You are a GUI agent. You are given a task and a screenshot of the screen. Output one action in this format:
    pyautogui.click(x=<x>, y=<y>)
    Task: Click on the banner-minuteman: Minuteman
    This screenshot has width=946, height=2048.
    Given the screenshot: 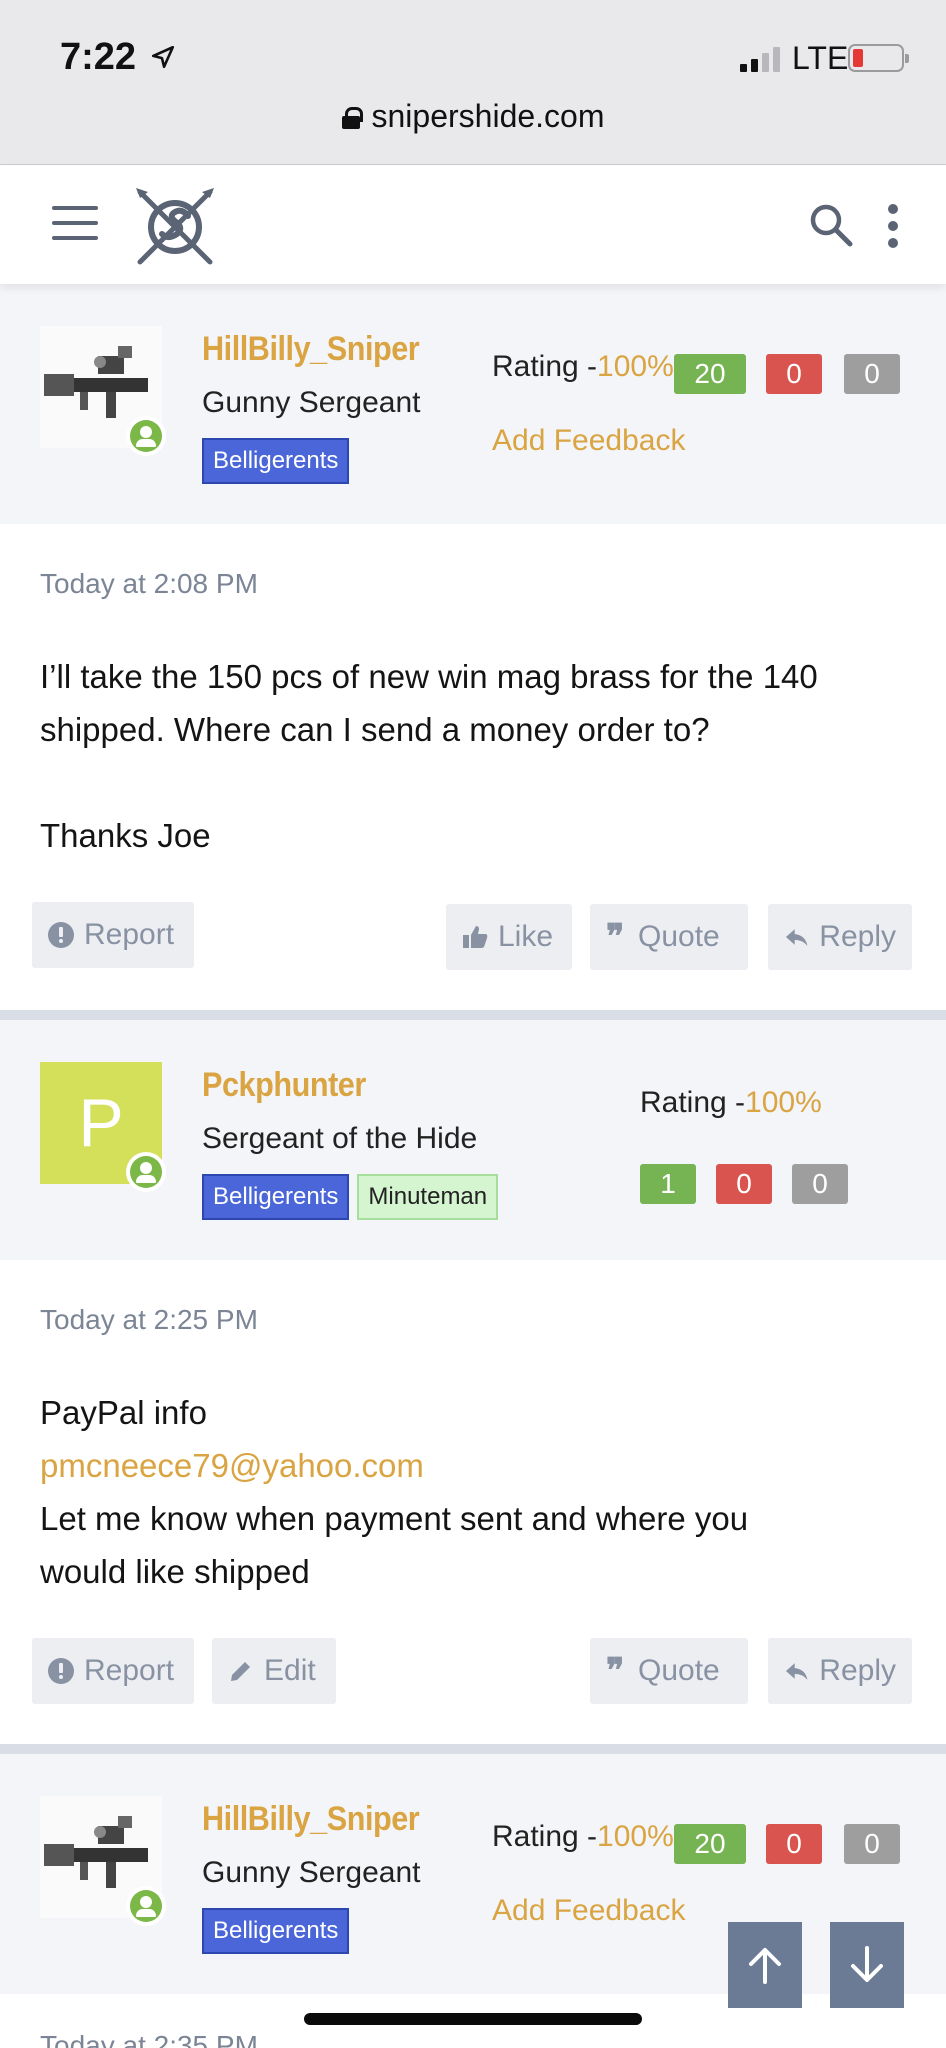 What is the action you would take?
    pyautogui.click(x=428, y=1197)
    